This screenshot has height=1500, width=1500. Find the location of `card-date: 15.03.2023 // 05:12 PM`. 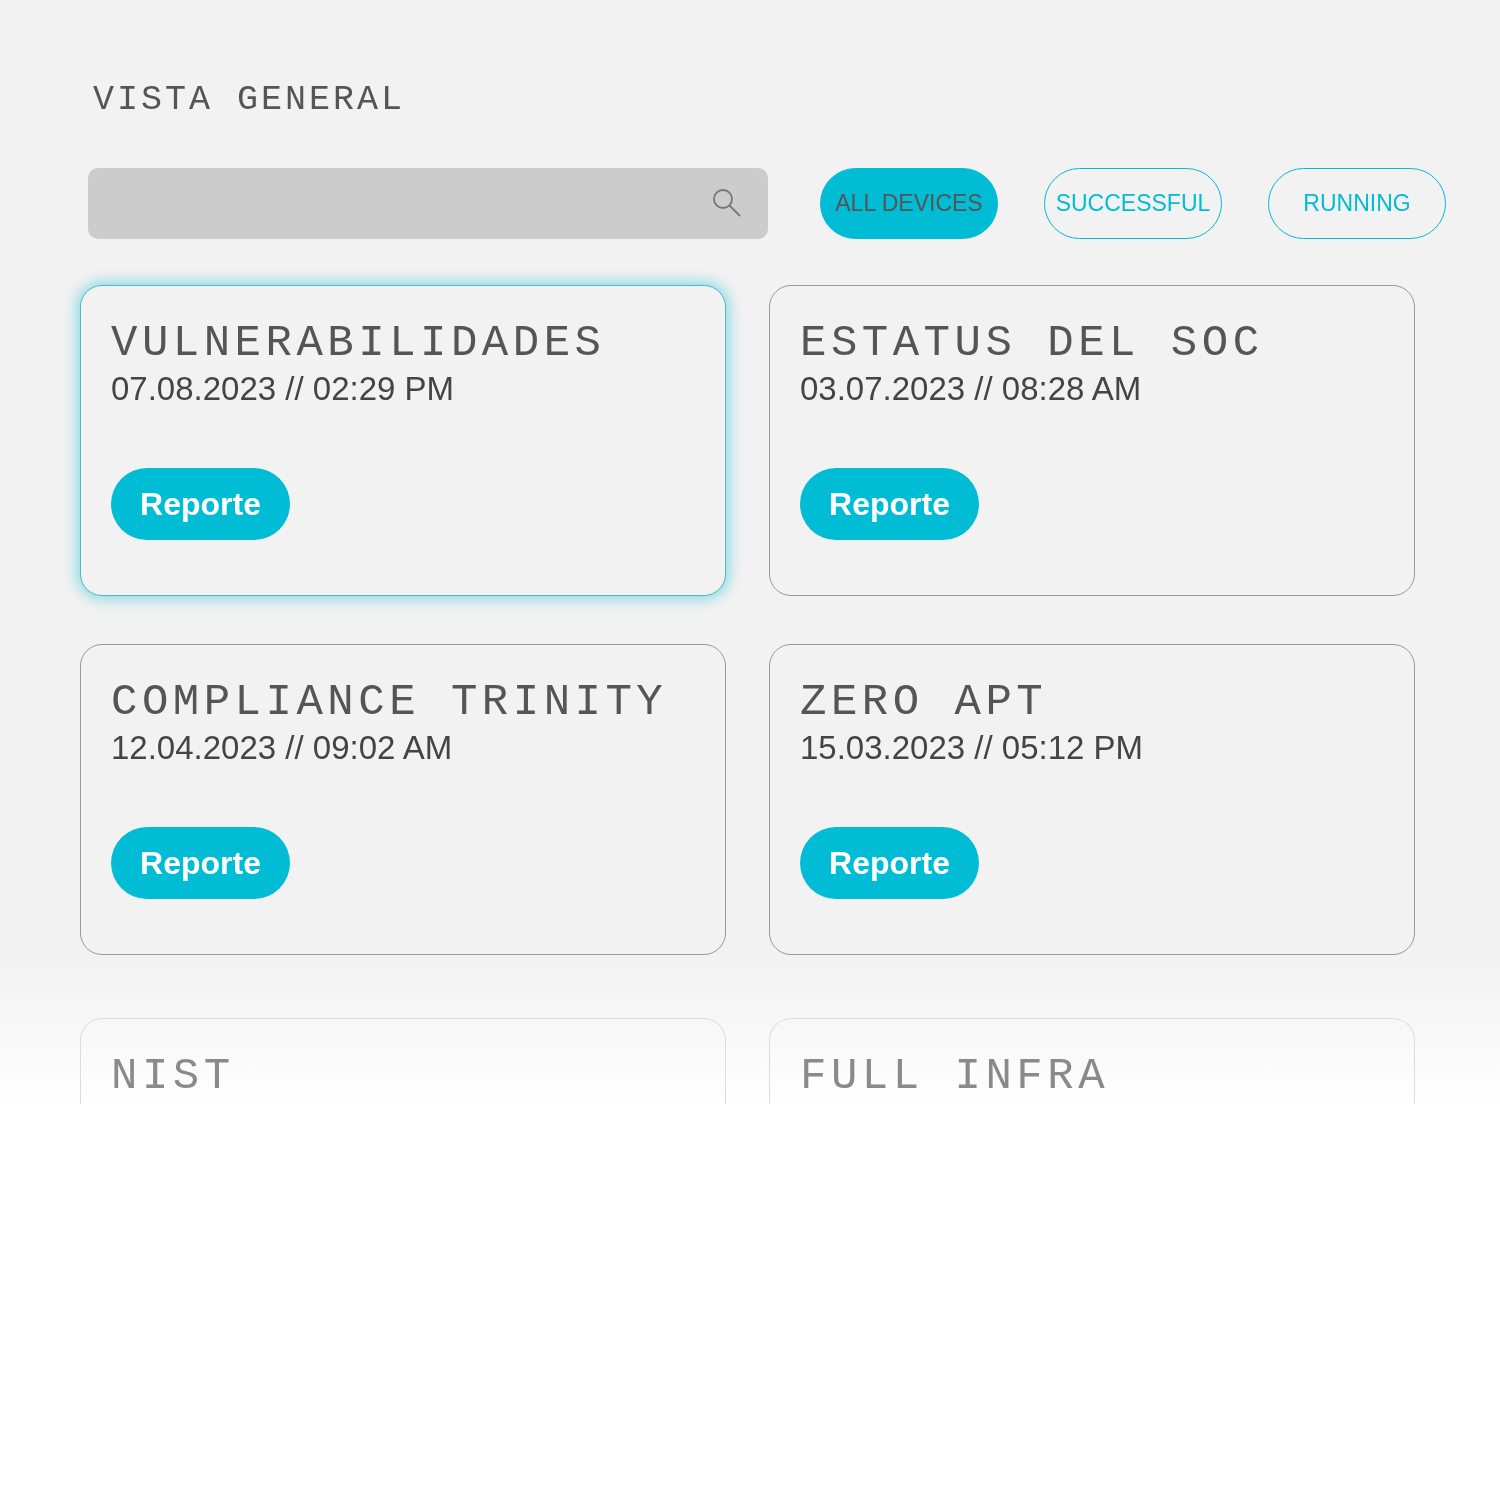

card-date: 15.03.2023 // 05:12 PM is located at coordinates (972, 748).